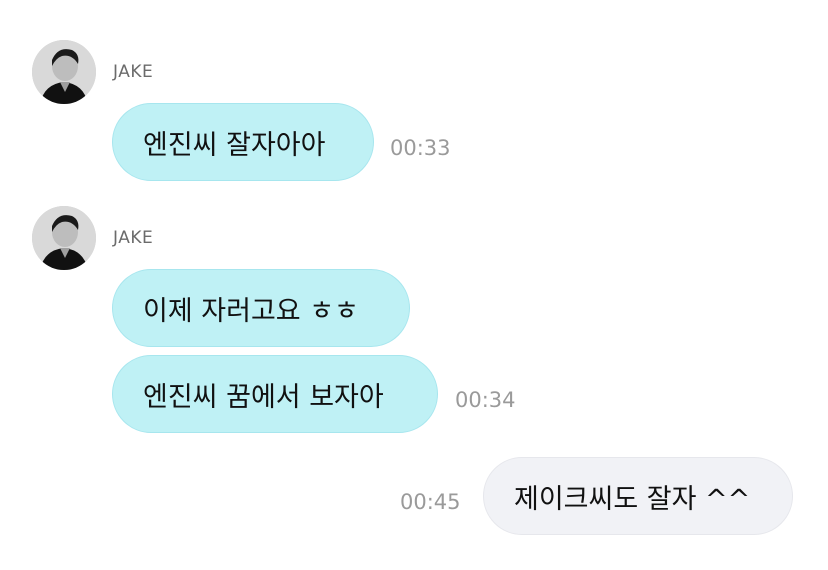 The image size is (828, 570). Describe the element at coordinates (234, 145) in the screenshot. I see `message-text: 엔진씨 잘자아아` at that location.